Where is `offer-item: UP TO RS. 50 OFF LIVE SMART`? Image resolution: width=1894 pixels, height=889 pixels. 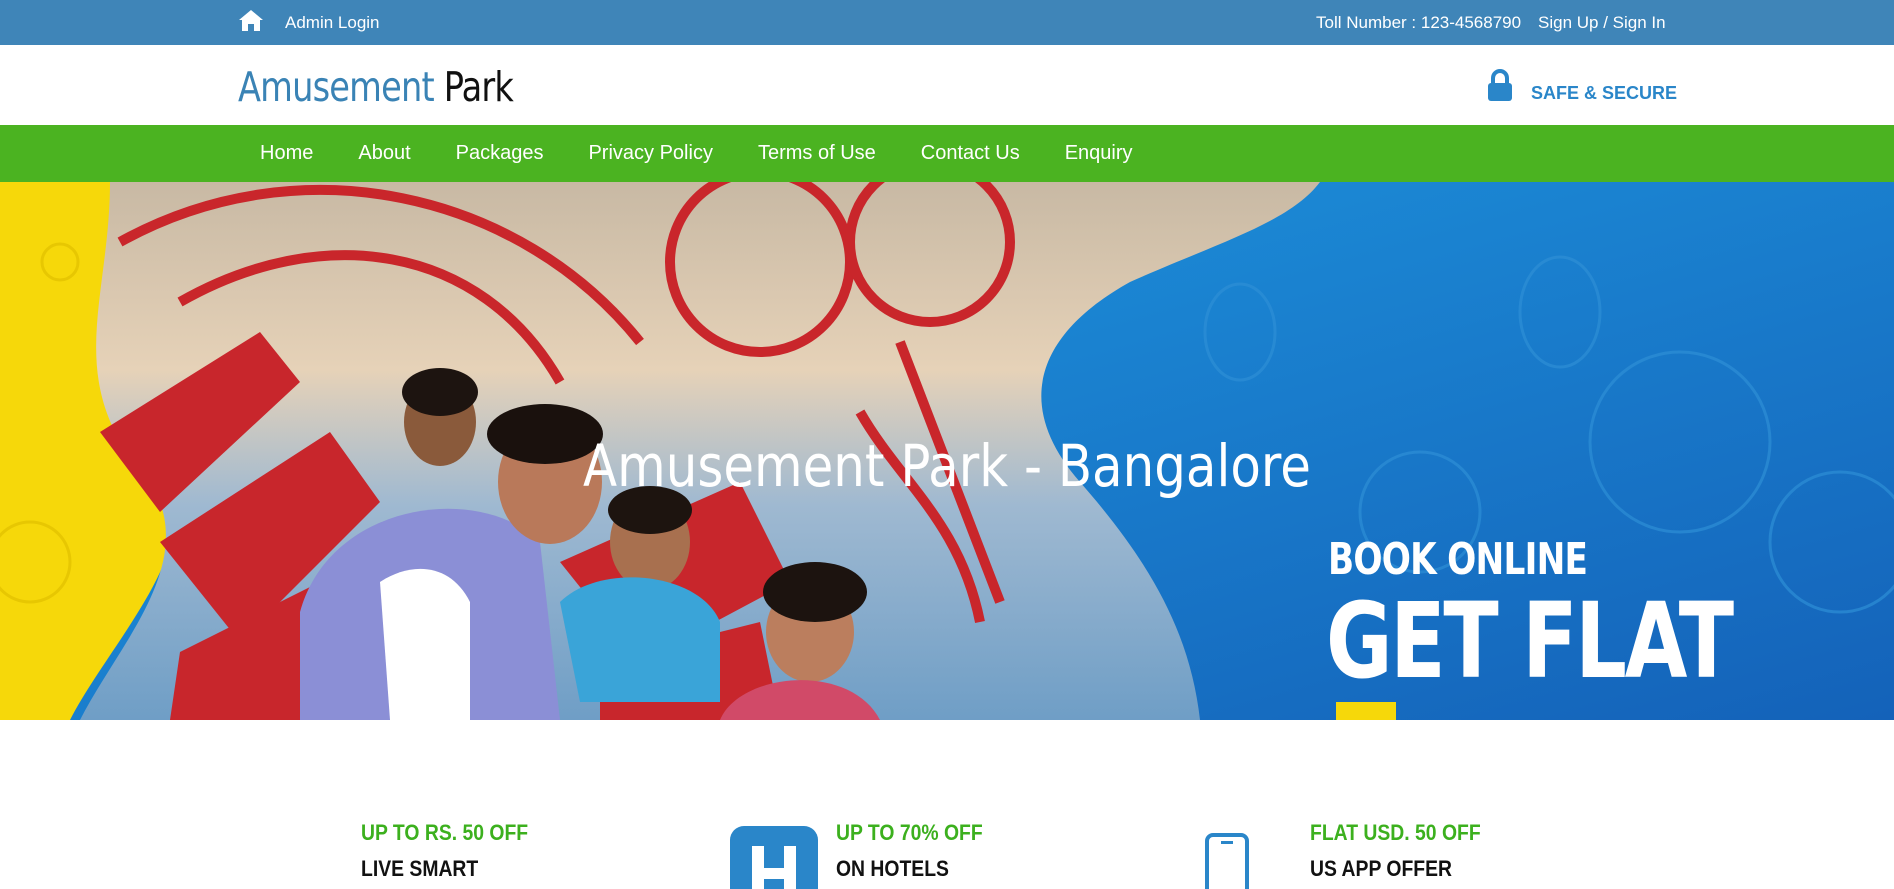 offer-item: UP TO RS. 50 OFF LIVE SMART is located at coordinates (456, 851).